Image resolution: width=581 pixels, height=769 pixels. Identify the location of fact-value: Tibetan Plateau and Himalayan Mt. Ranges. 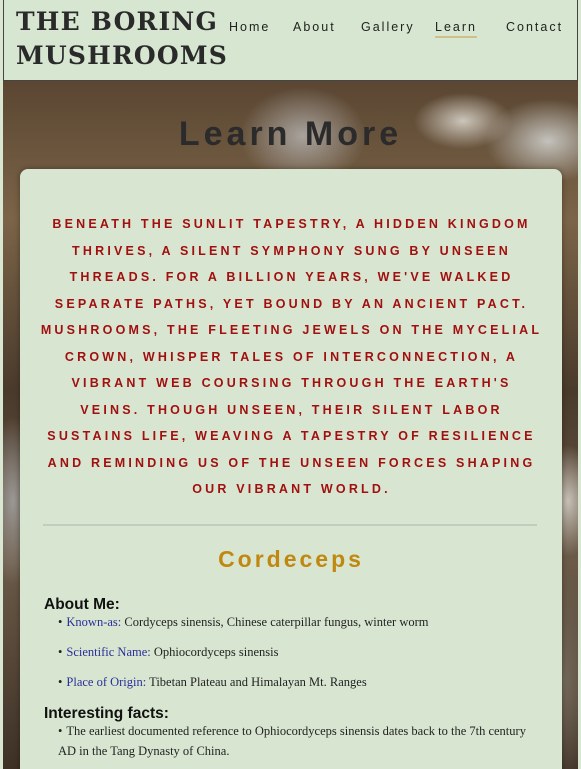
(256, 682).